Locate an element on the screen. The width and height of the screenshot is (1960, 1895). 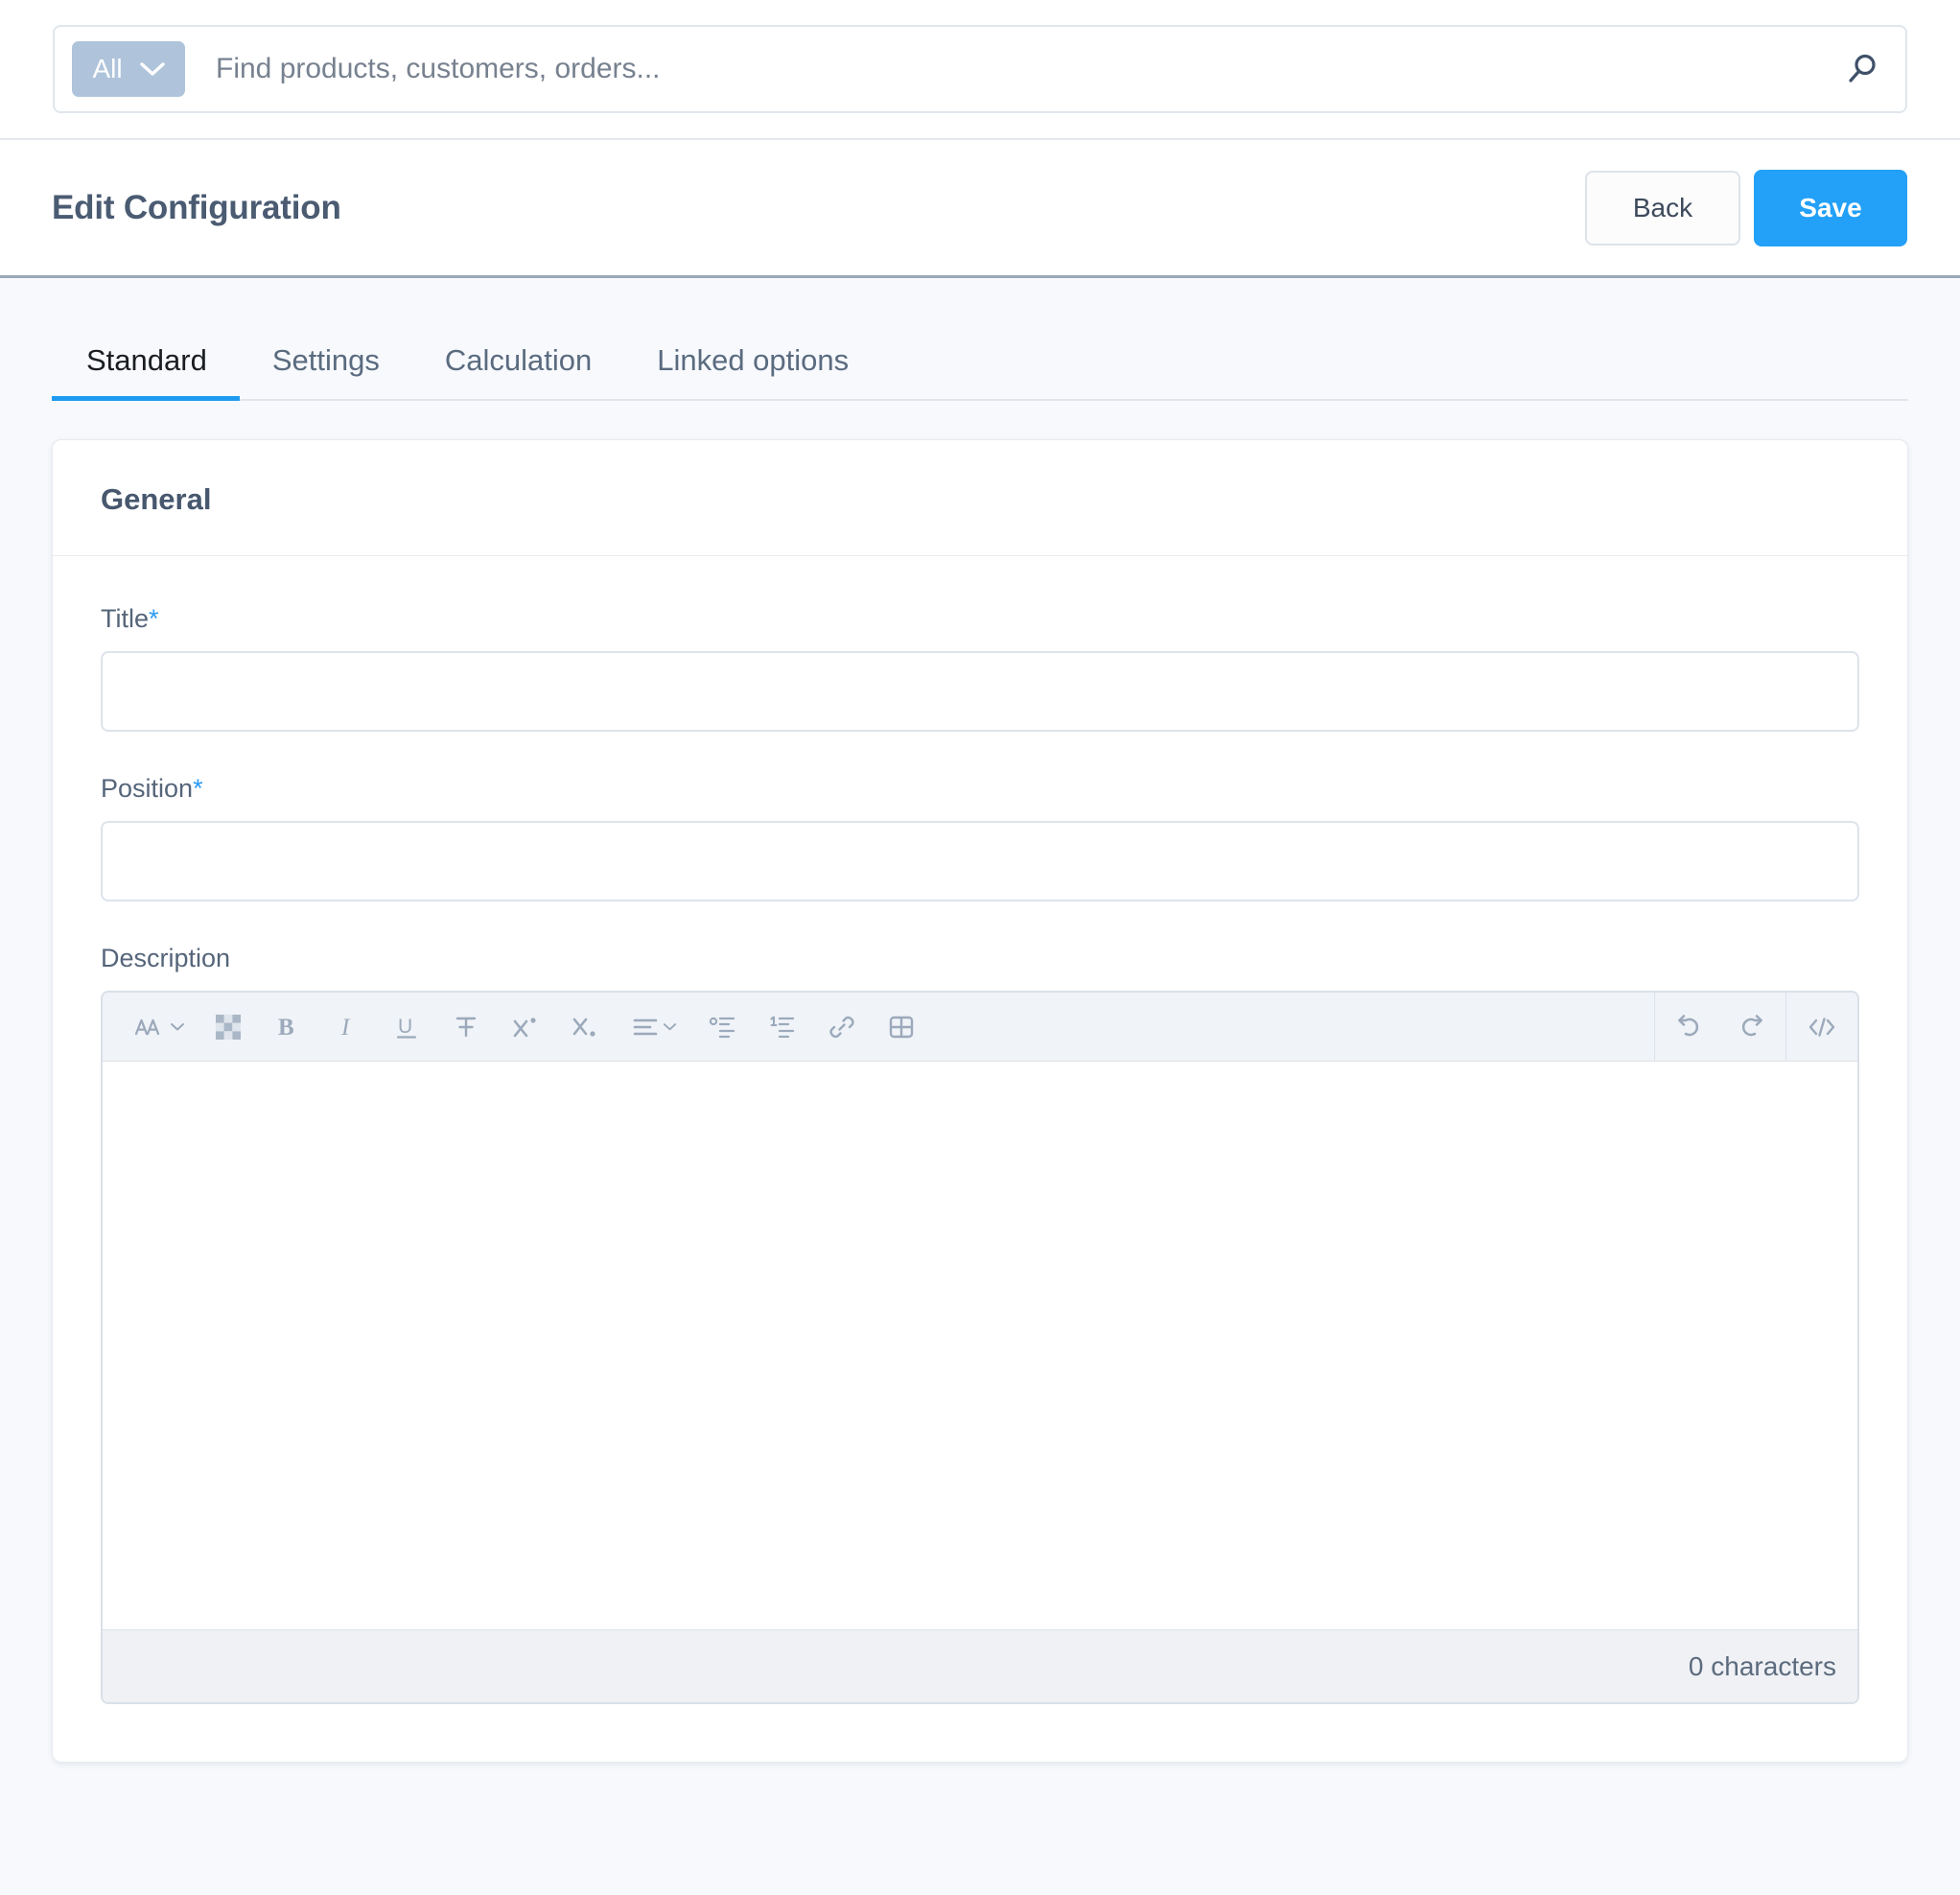
back-button: Back is located at coordinates (1663, 208).